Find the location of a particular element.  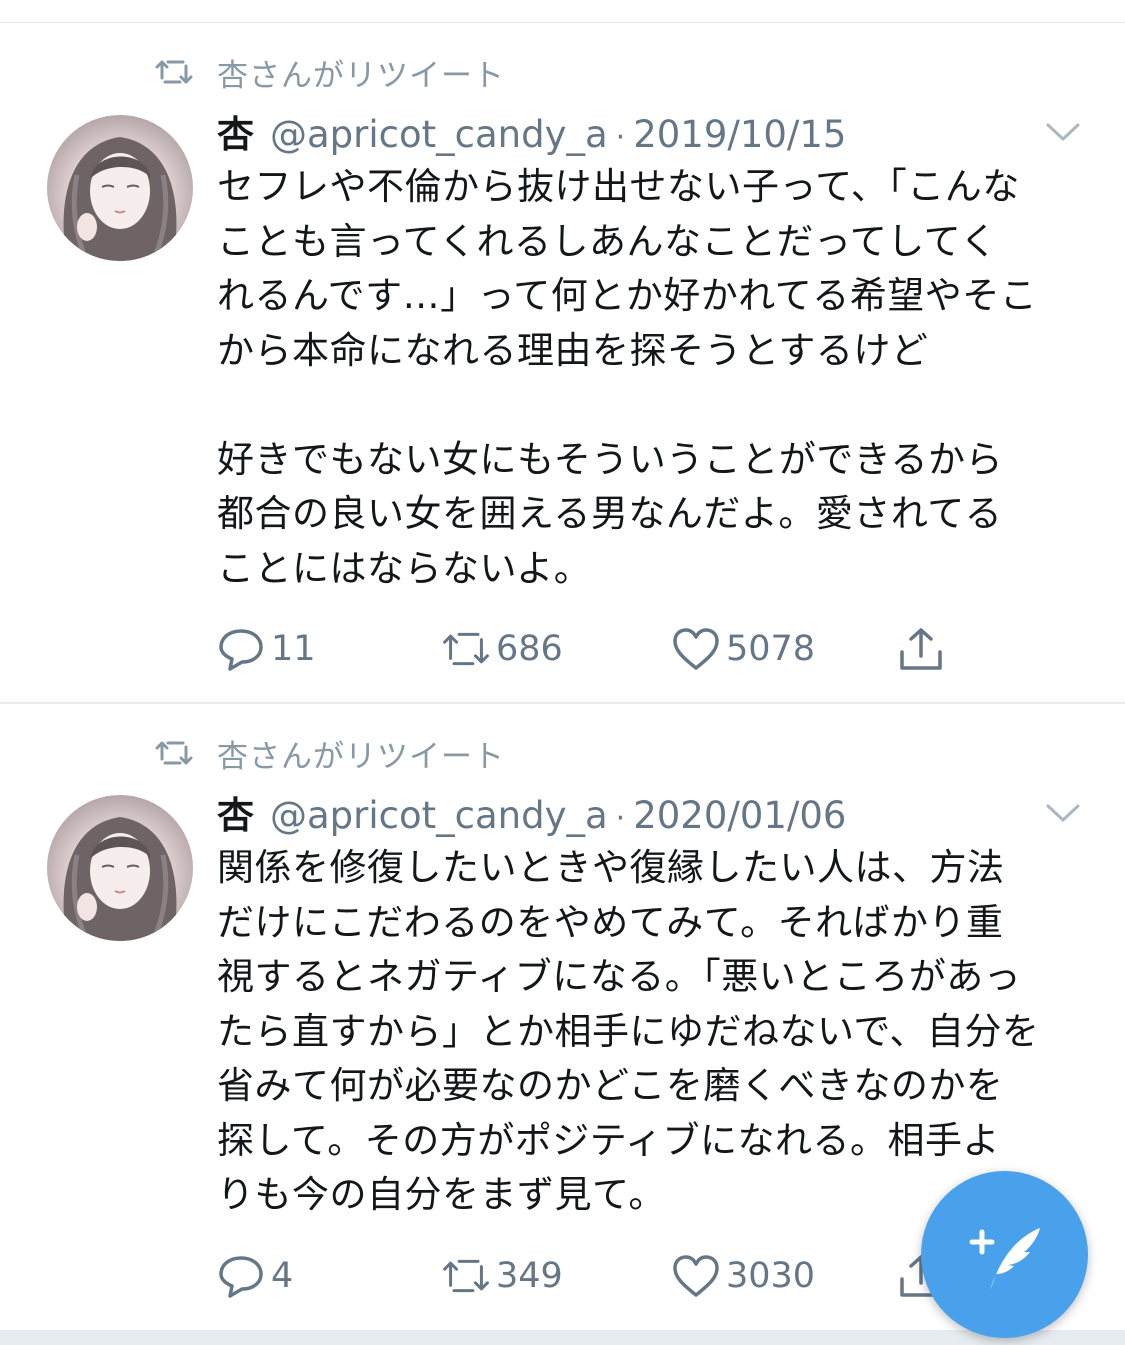

like-button: 5078 is located at coordinates (743, 649).